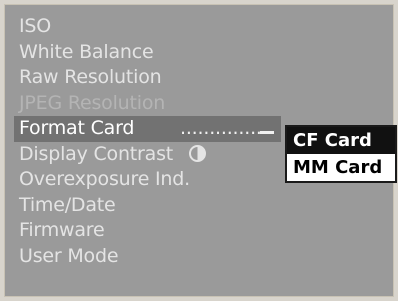  I want to click on submenu-item-label: MM Card, so click(338, 167).